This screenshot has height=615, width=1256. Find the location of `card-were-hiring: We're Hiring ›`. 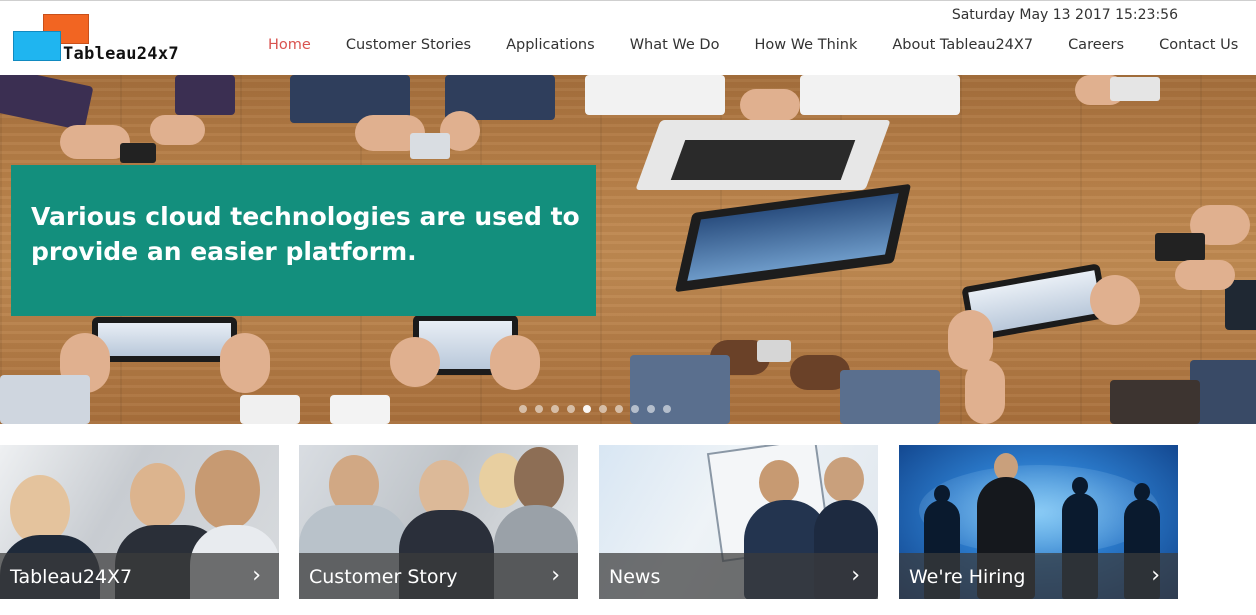

card-were-hiring: We're Hiring › is located at coordinates (1038, 522).